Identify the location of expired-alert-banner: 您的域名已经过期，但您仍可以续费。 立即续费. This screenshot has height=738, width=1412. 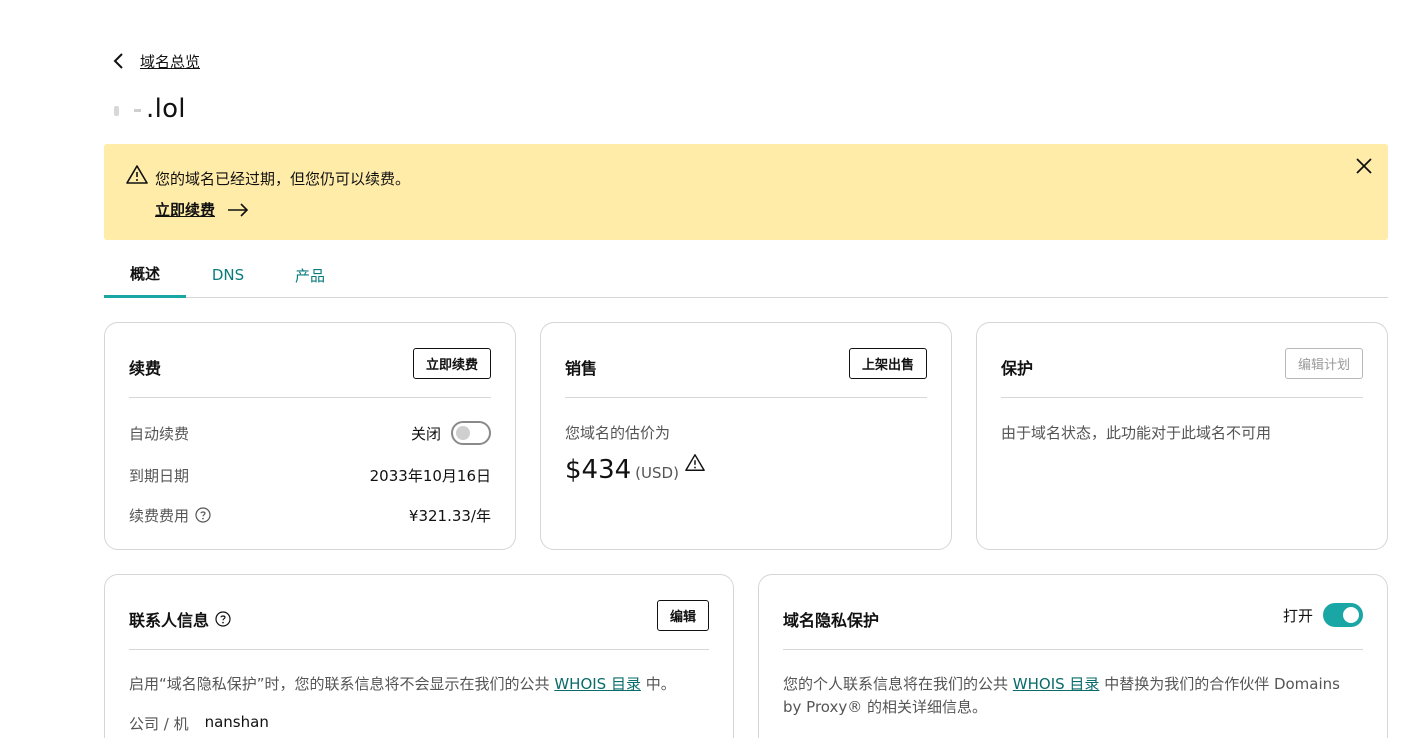
(746, 192).